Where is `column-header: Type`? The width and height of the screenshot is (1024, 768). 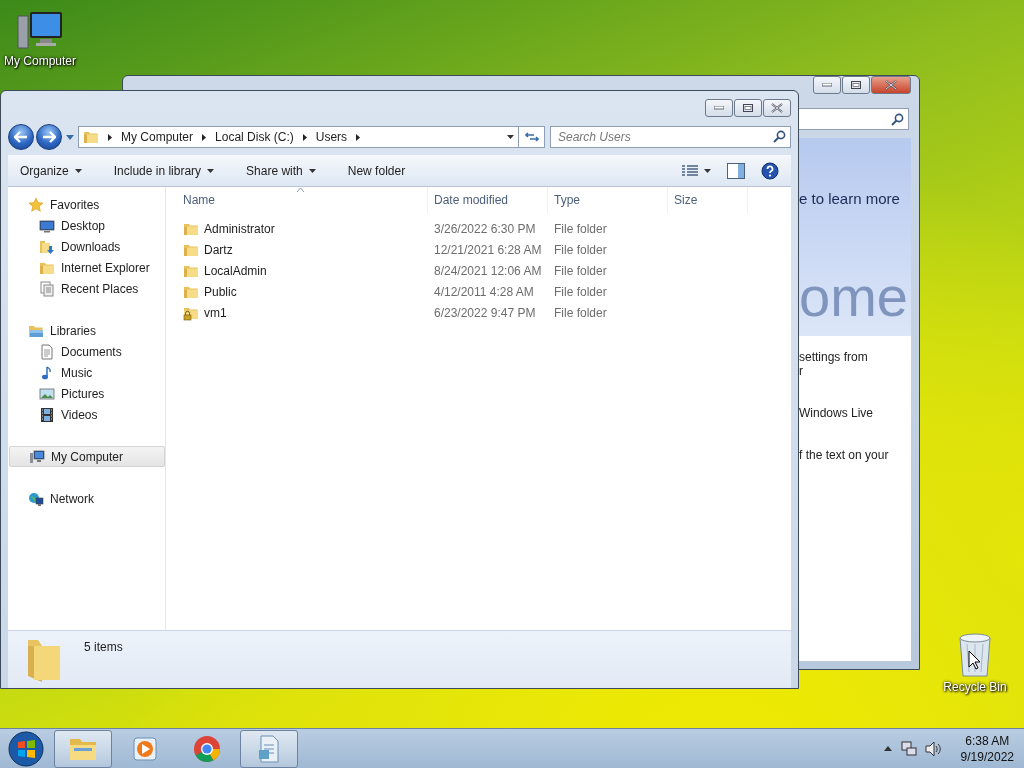 column-header: Type is located at coordinates (608, 200).